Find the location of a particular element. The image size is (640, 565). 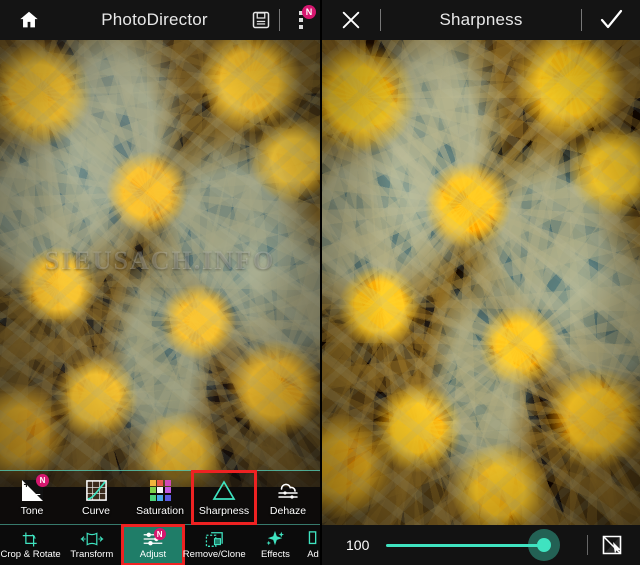

curve-icon is located at coordinates (96, 490).